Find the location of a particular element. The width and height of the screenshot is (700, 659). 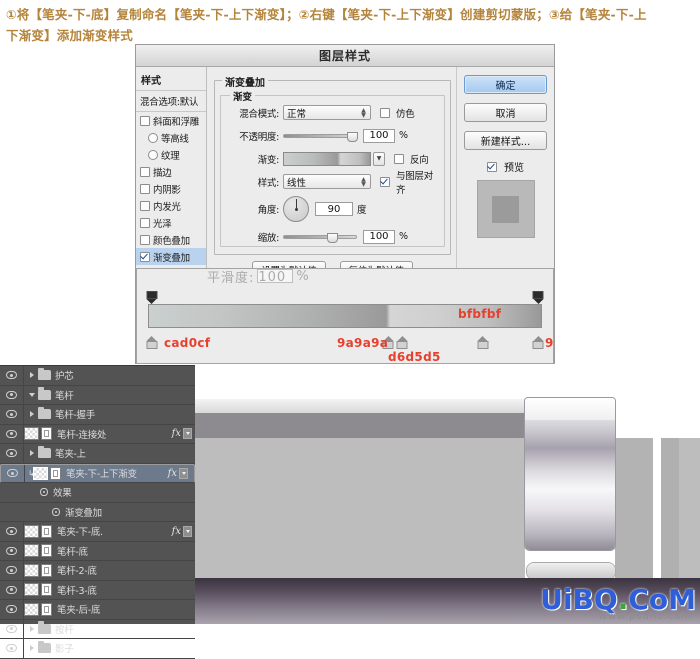

gradient-style-select: 线性 ▲ ▼ is located at coordinates (327, 181).